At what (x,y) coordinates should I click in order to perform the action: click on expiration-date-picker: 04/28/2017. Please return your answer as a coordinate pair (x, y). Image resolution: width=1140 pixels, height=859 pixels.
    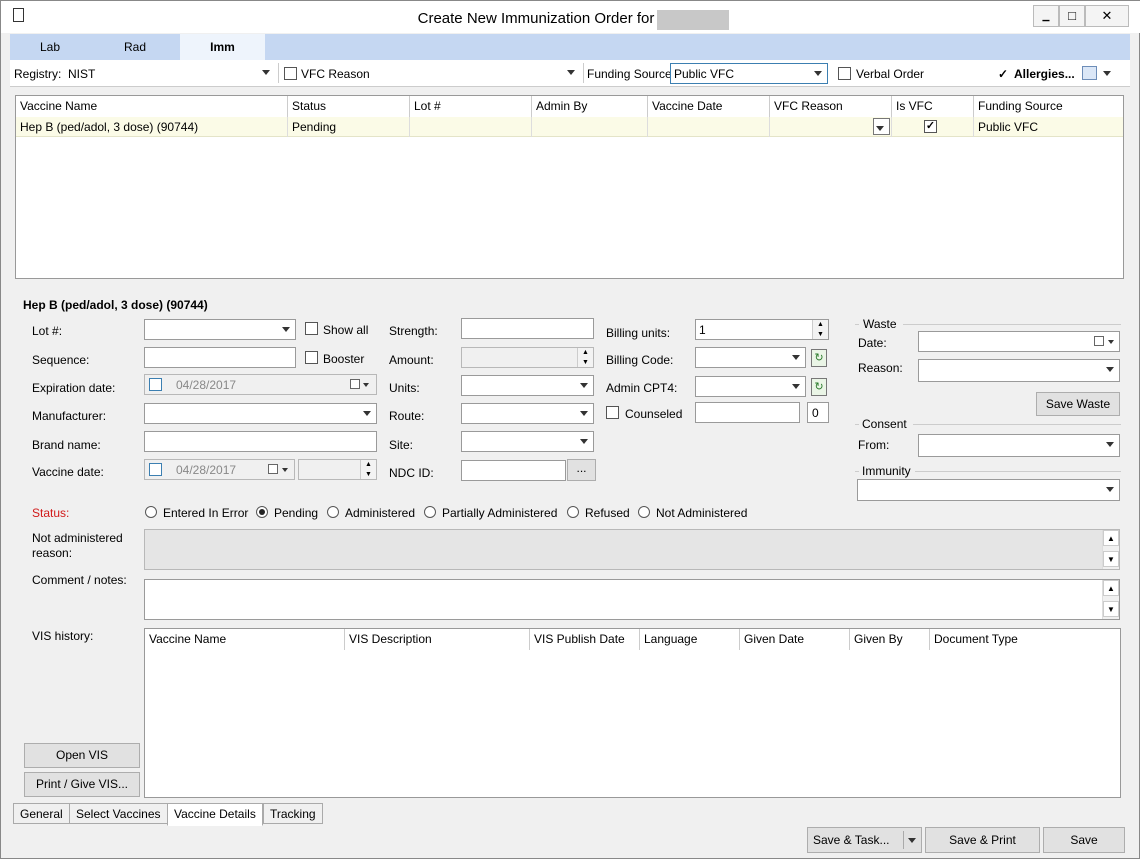
    Looking at the image, I should click on (260, 384).